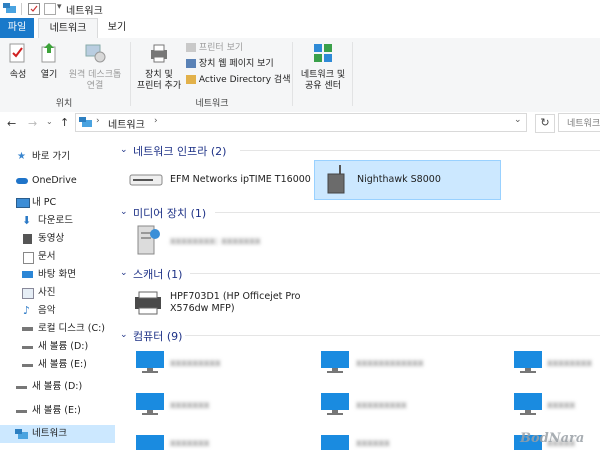 Image resolution: width=600 pixels, height=450 pixels. Describe the element at coordinates (244, 80) in the screenshot. I see `active-directory-label: Active Directory 검색` at that location.